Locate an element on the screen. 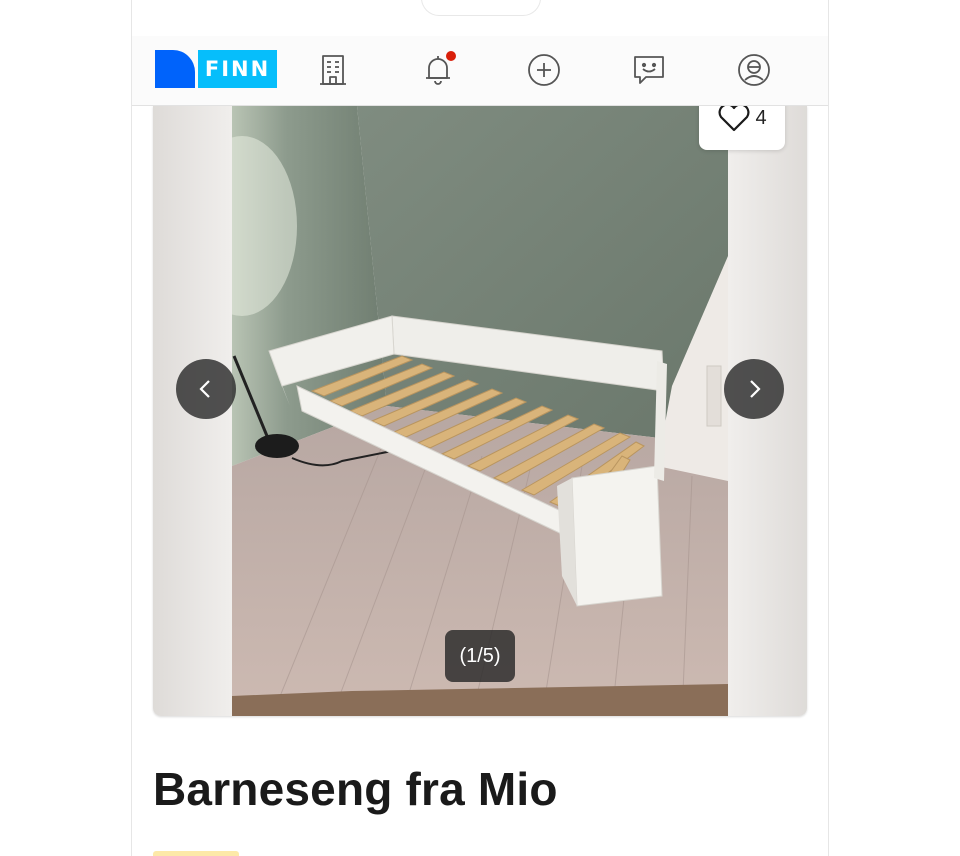 Image resolution: width=960 pixels, height=856 pixels. badge-strip is located at coordinates (196, 853).